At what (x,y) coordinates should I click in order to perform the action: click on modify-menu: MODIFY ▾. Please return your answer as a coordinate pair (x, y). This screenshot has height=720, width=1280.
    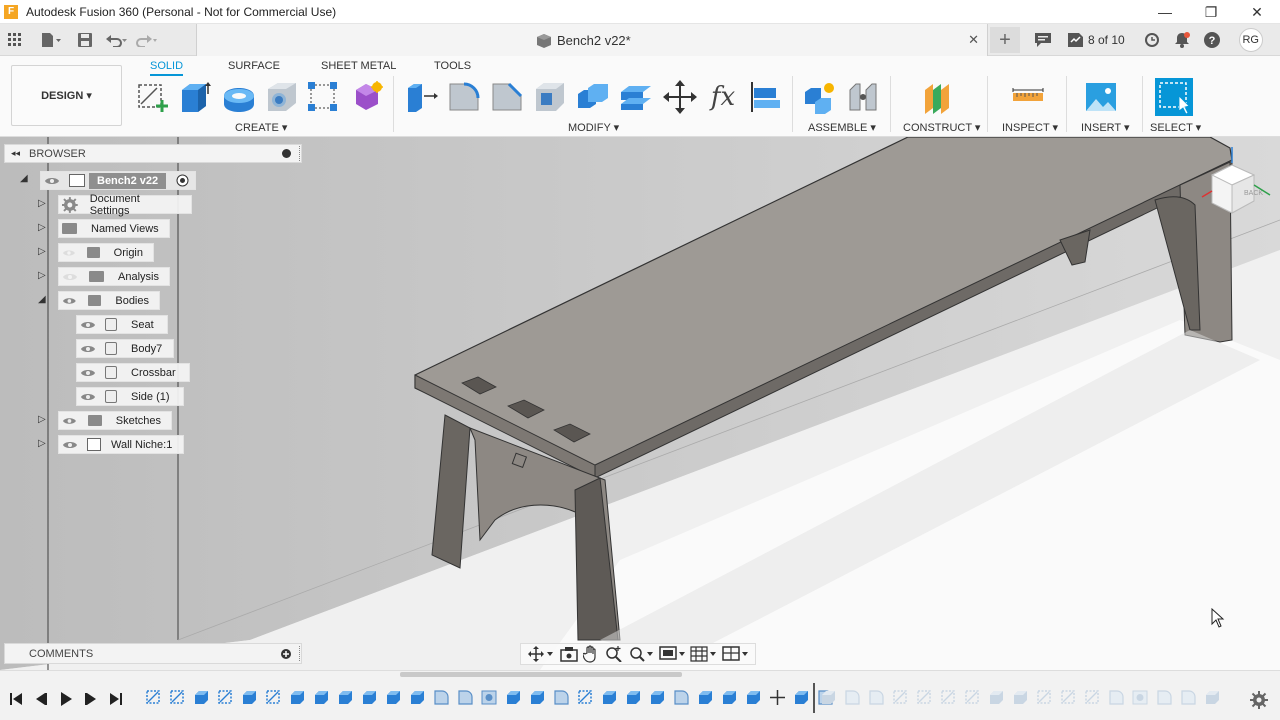
    Looking at the image, I should click on (593, 127).